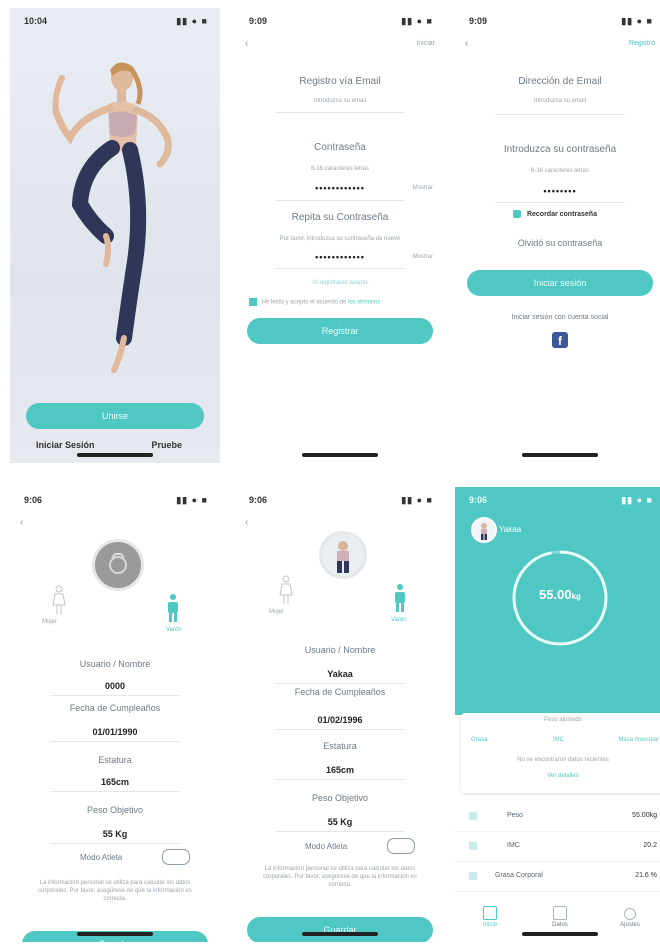  Describe the element at coordinates (563, 776) in the screenshot. I see `card-details-link: Ver detalles` at that location.